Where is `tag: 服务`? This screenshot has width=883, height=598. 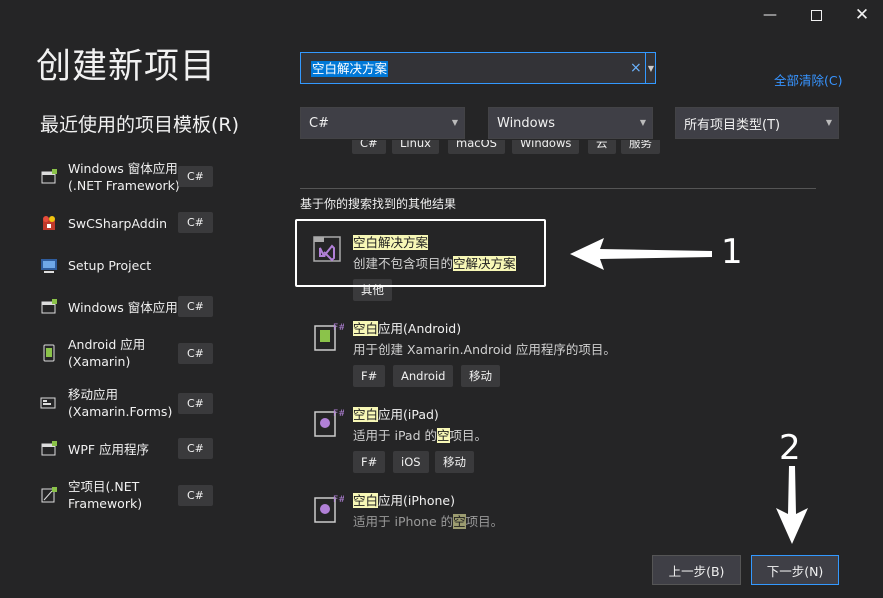
tag: 服务 is located at coordinates (640, 147).